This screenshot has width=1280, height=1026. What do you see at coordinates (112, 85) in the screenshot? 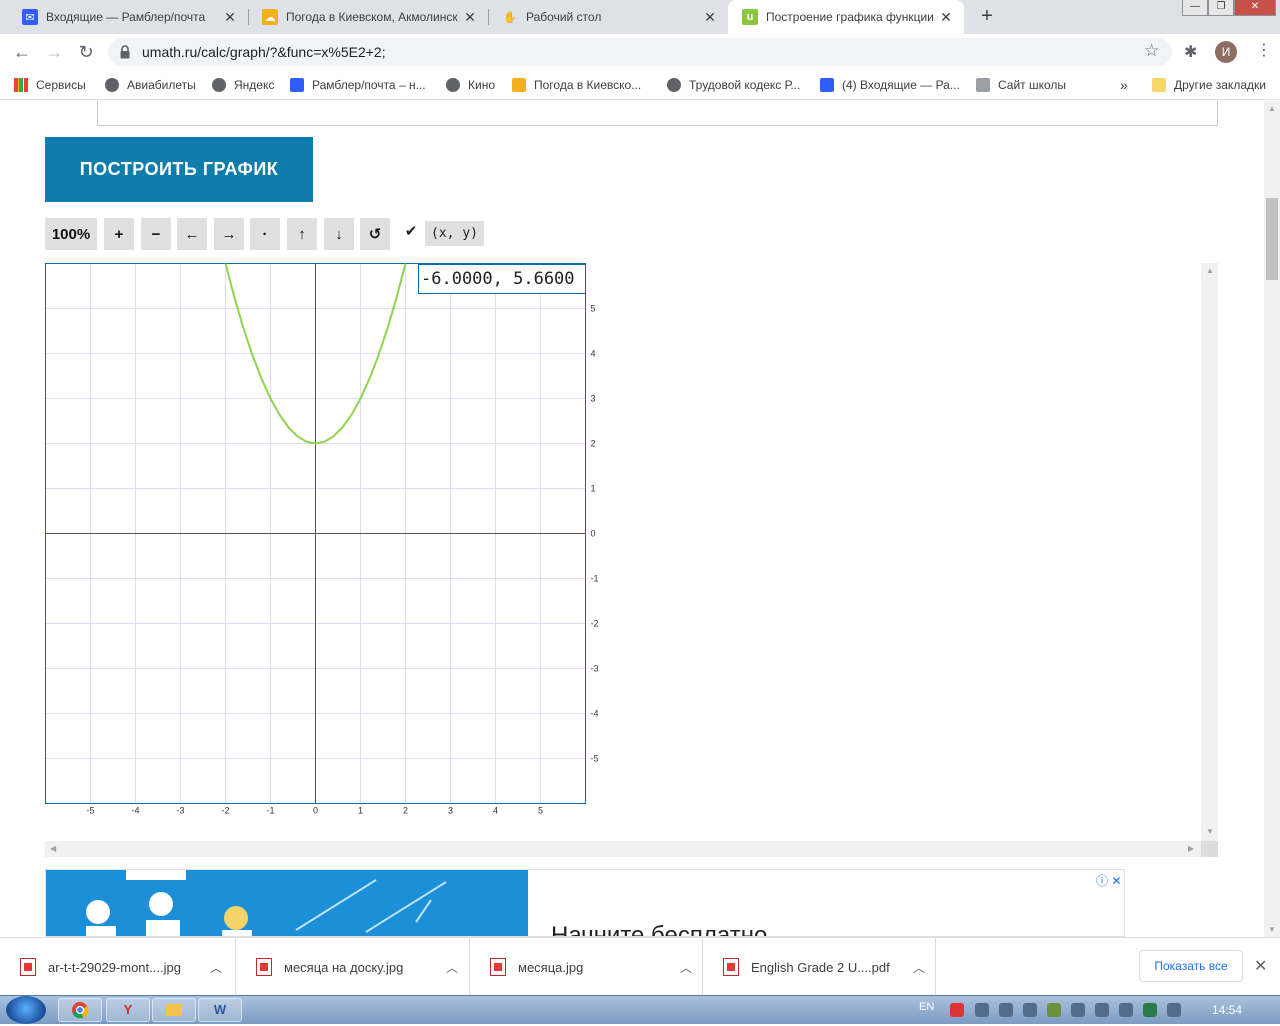
I see `globe-icon` at bounding box center [112, 85].